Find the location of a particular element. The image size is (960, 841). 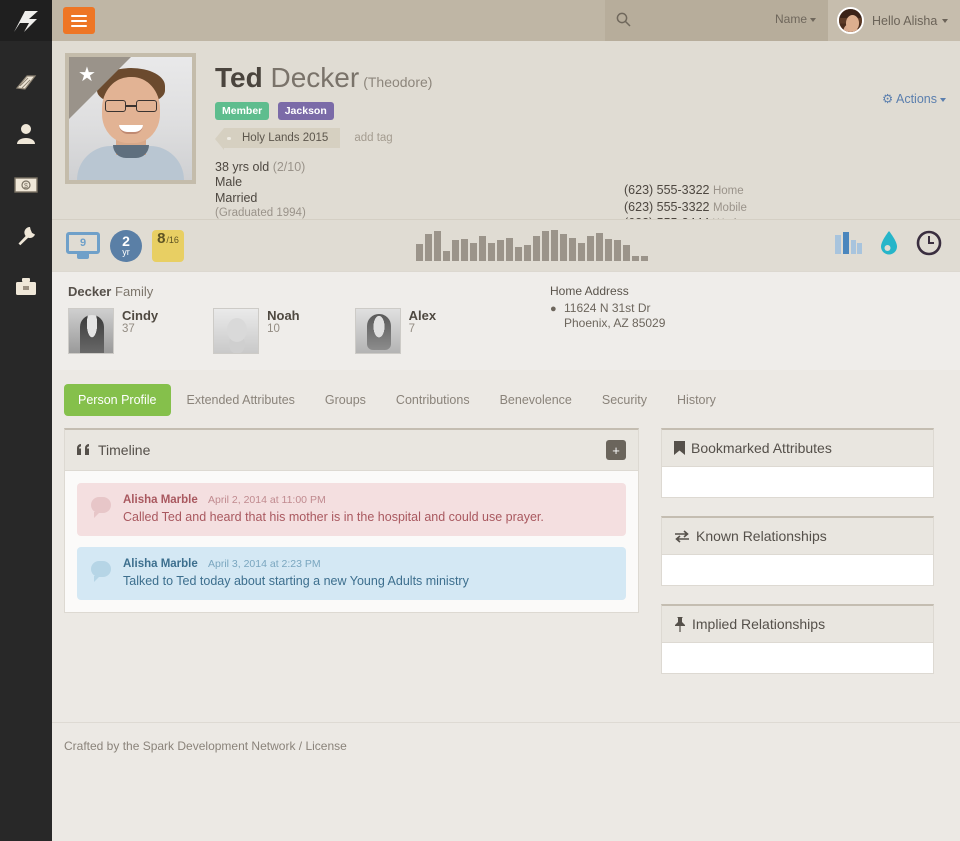

hamburger-icon is located at coordinates (79, 20).